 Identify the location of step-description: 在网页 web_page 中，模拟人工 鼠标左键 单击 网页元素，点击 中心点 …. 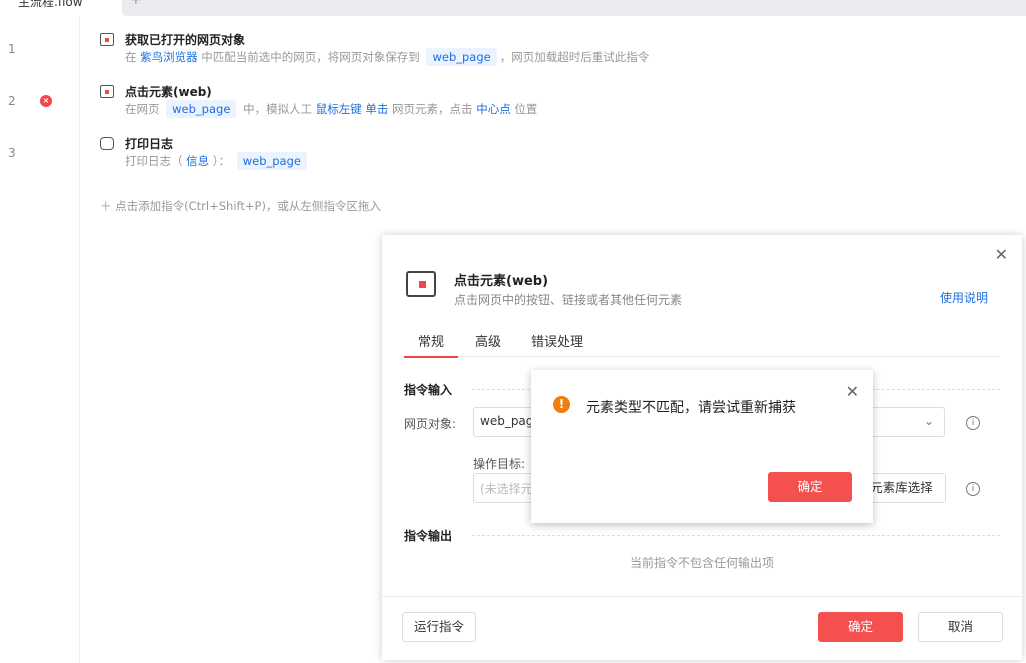
(331, 109).